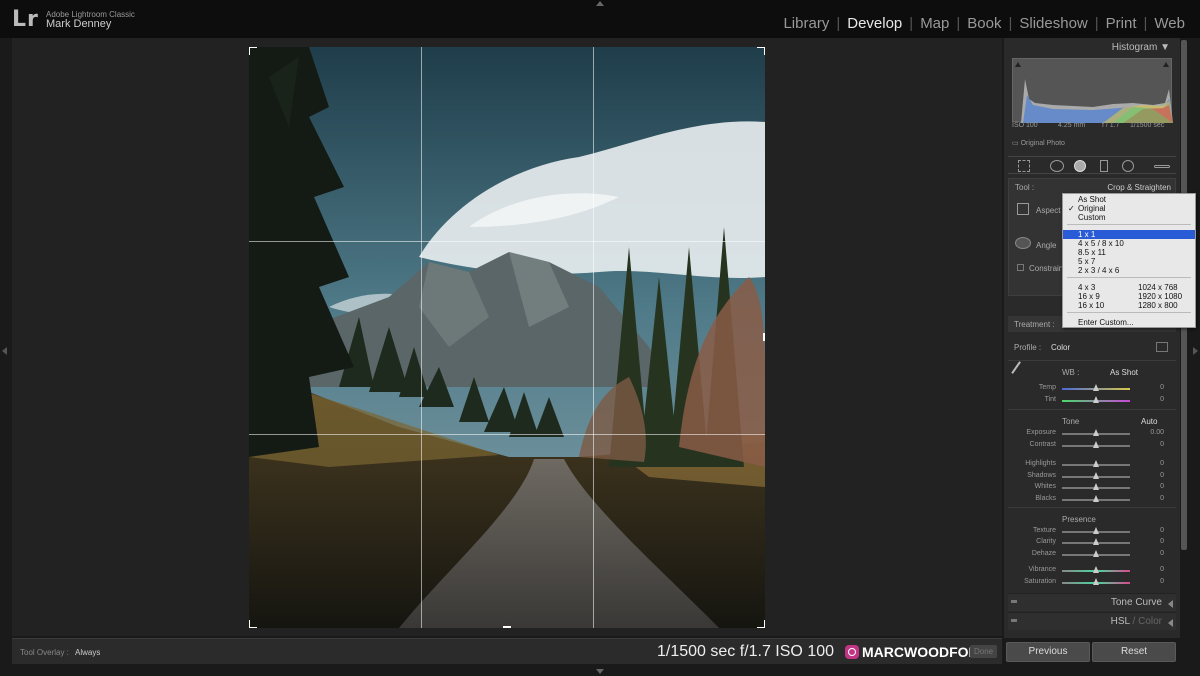 The width and height of the screenshot is (1200, 676). I want to click on crop-handle-bottom-right, so click(761, 624).